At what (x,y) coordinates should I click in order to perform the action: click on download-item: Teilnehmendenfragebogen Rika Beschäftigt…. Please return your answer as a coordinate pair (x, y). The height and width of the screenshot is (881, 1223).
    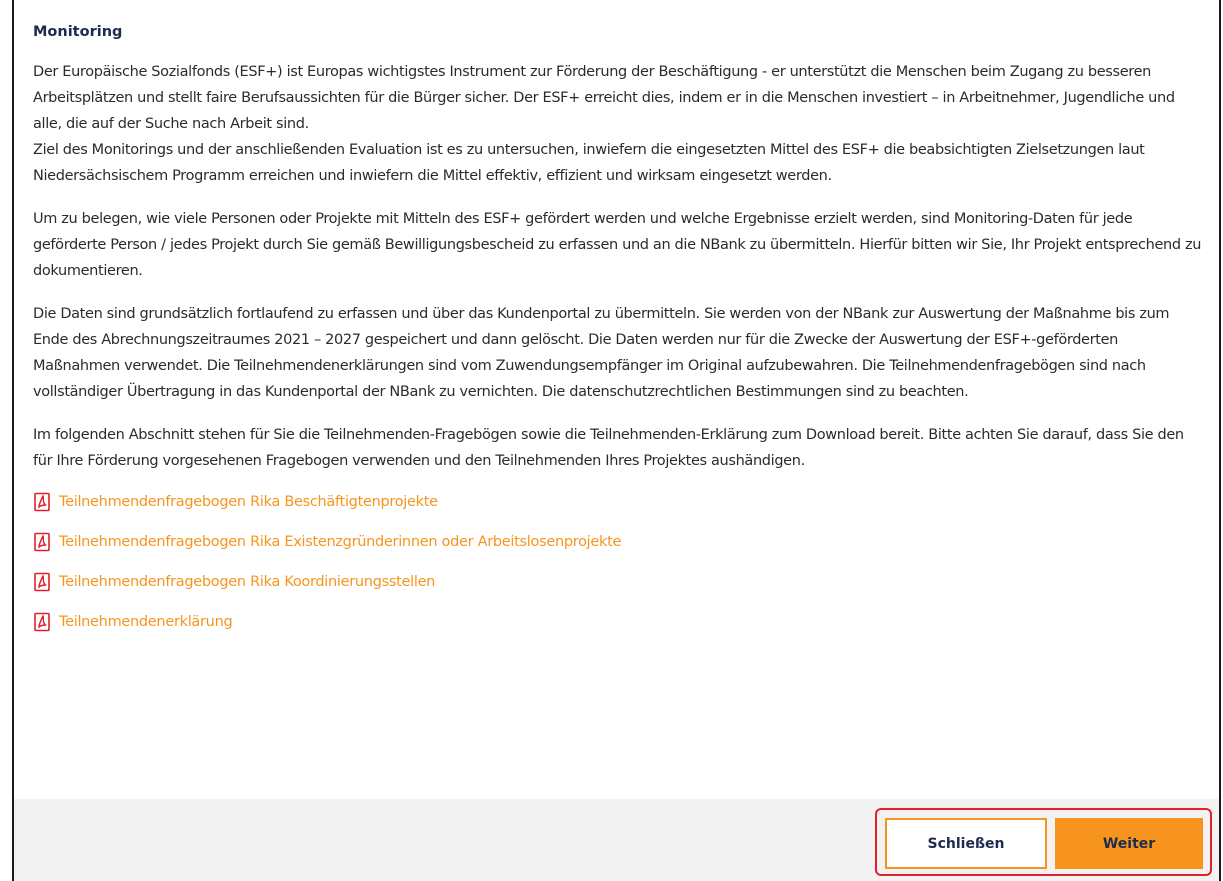
    Looking at the image, I should click on (618, 502).